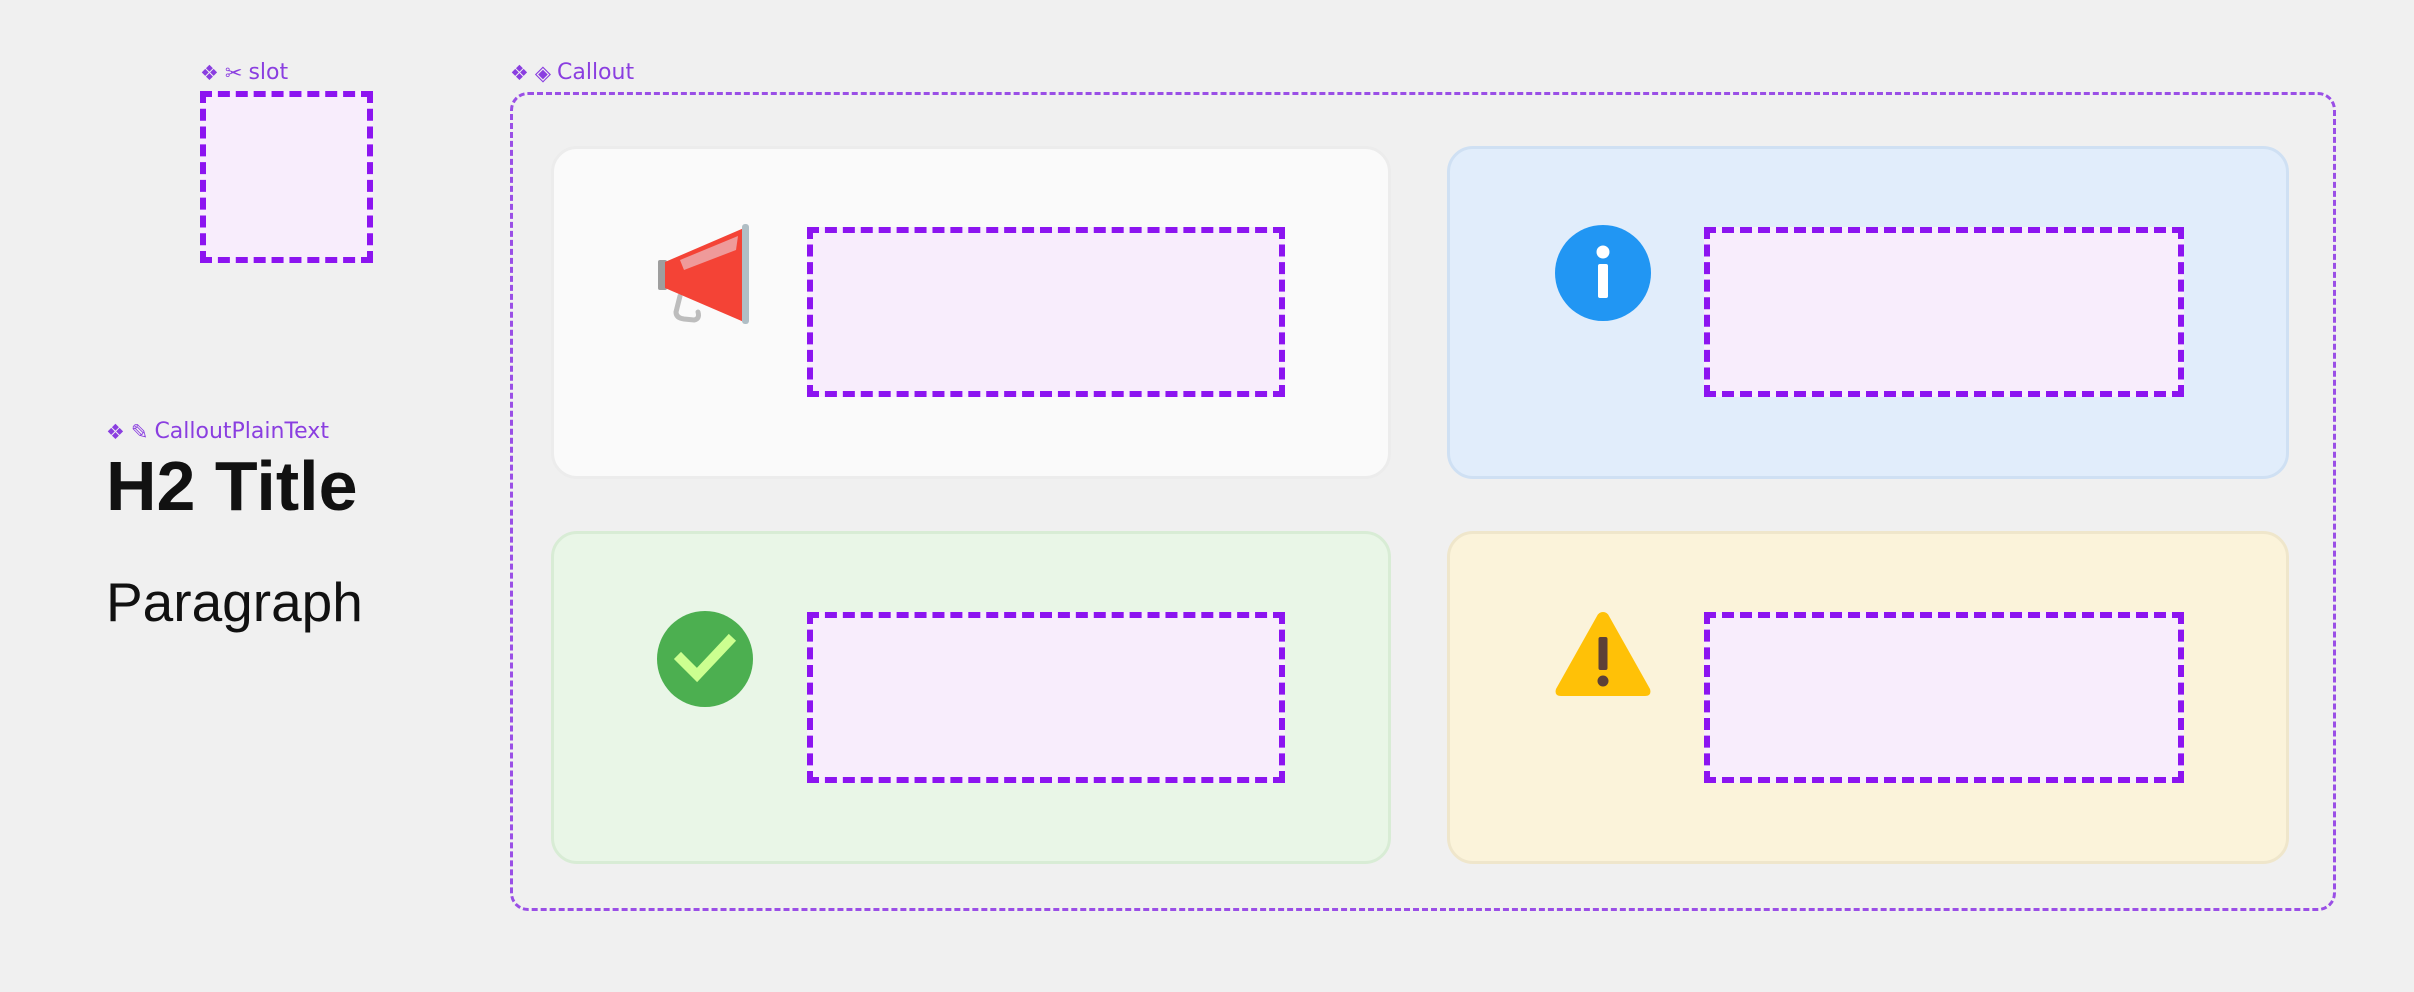  Describe the element at coordinates (139, 431) in the screenshot. I see `pencil-icon: ✎` at that location.